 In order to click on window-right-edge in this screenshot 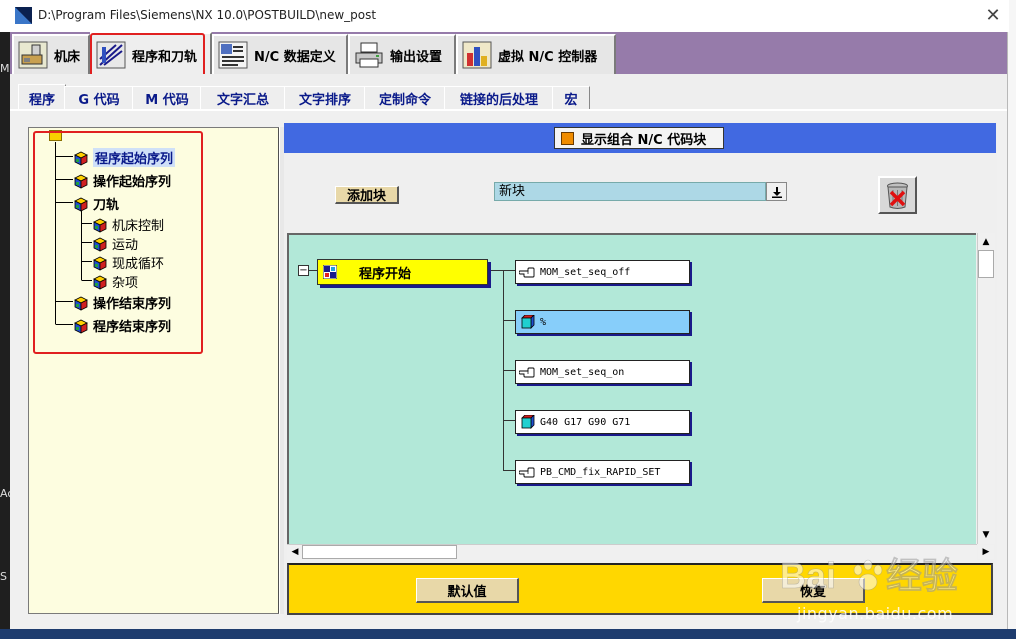, I will do `click(1011, 319)`.